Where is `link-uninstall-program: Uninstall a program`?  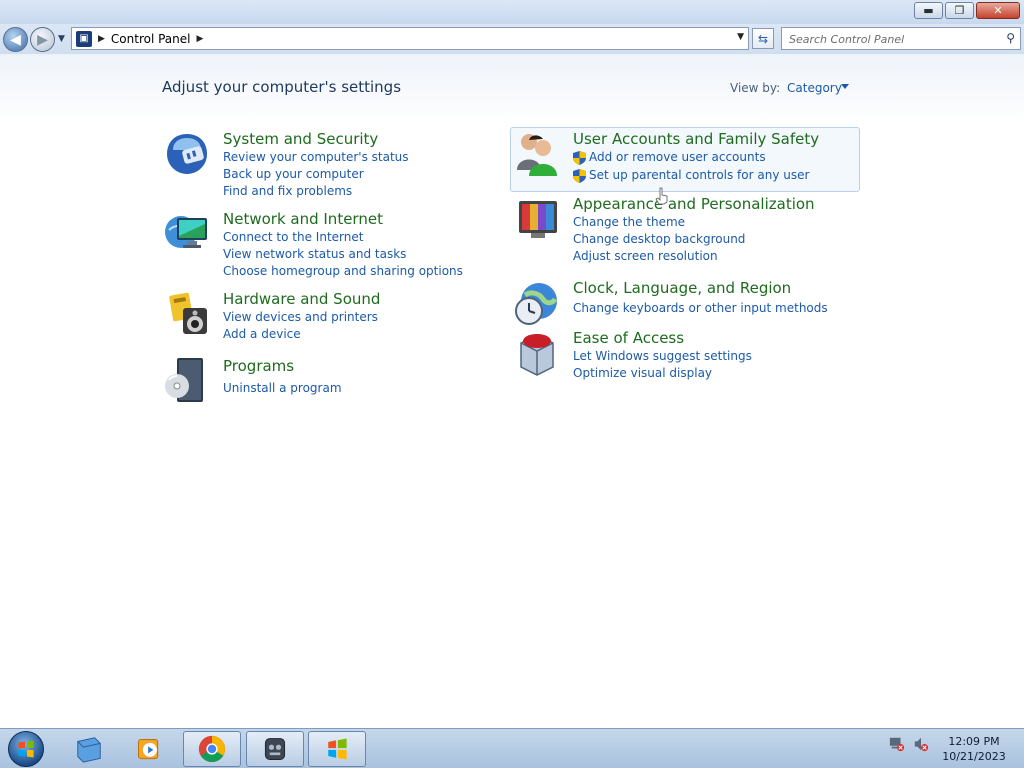 link-uninstall-program: Uninstall a program is located at coordinates (282, 388).